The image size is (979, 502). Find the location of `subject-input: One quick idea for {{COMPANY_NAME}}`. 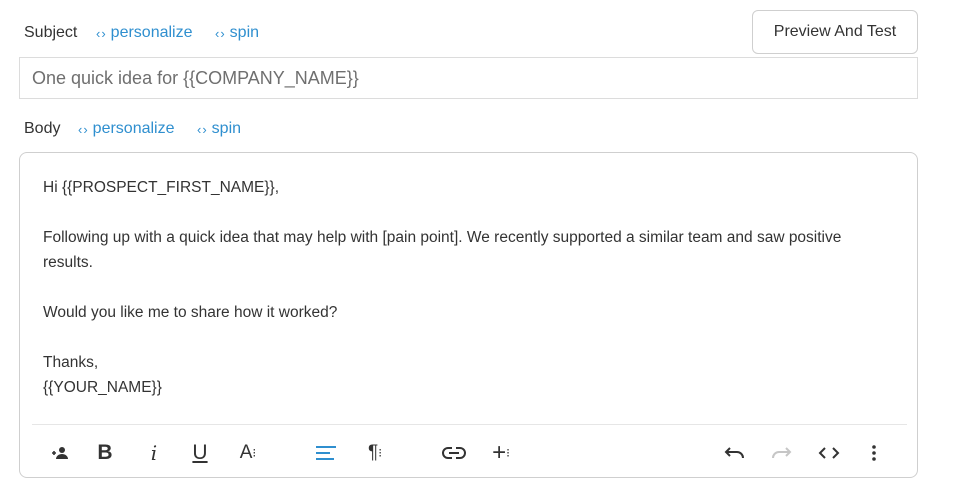

subject-input: One quick idea for {{COMPANY_NAME}} is located at coordinates (468, 78).